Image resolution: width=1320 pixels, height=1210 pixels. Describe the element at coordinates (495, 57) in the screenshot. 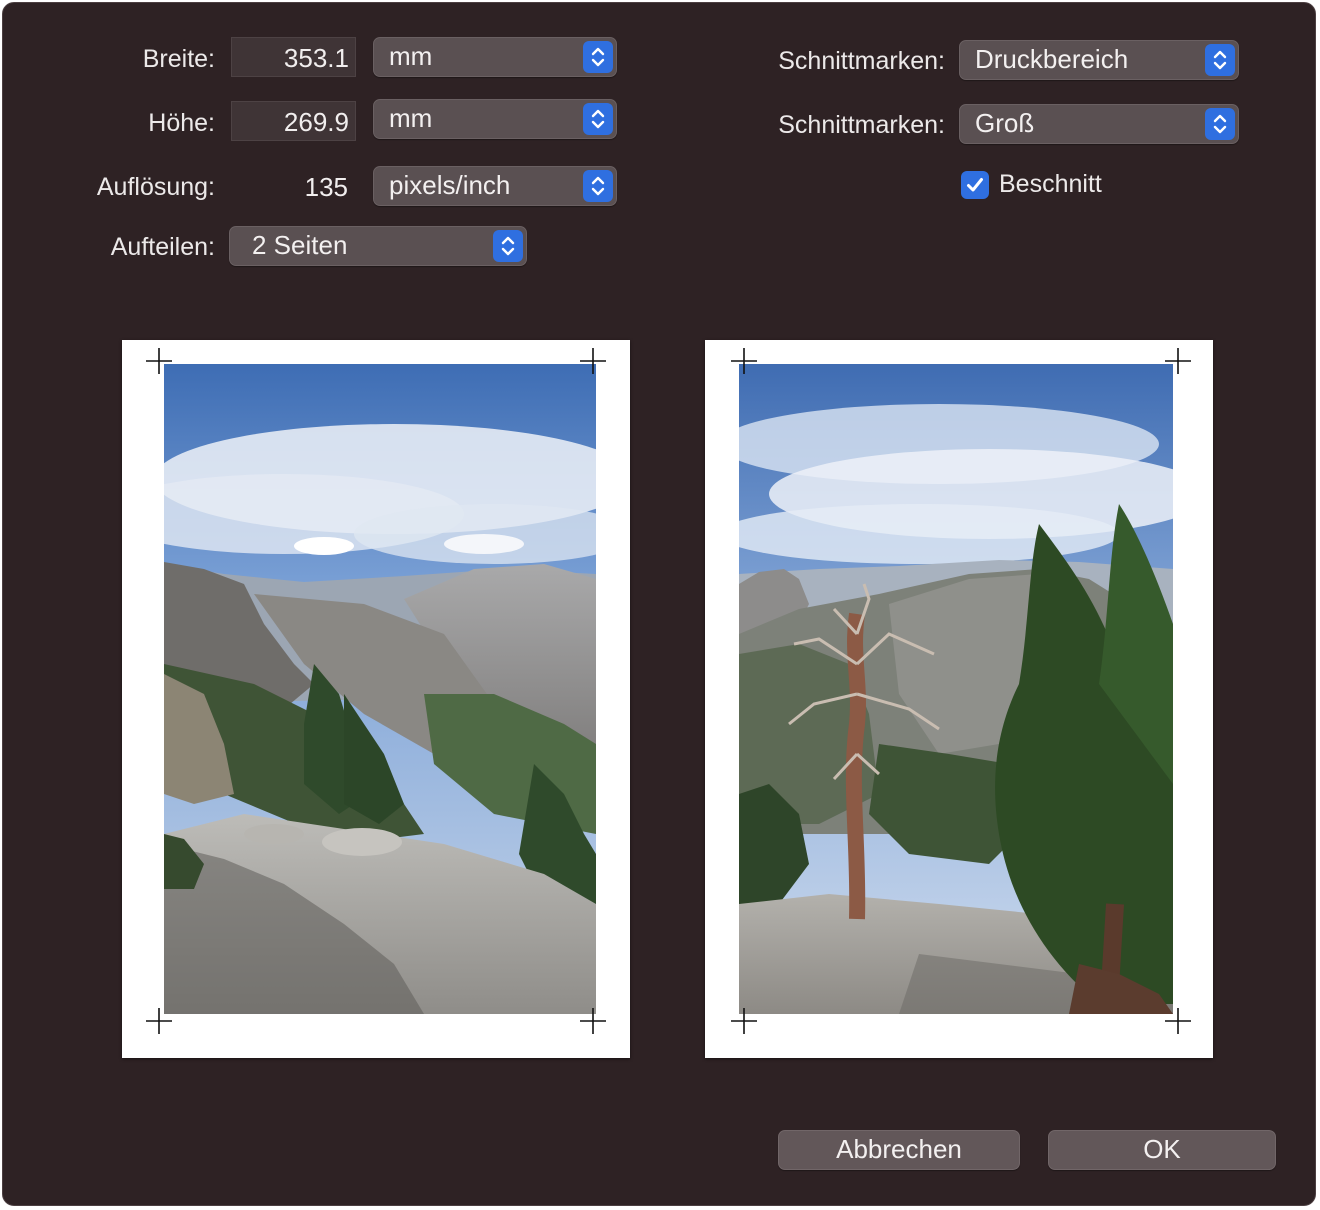

I see `width-unit-select: mm` at that location.